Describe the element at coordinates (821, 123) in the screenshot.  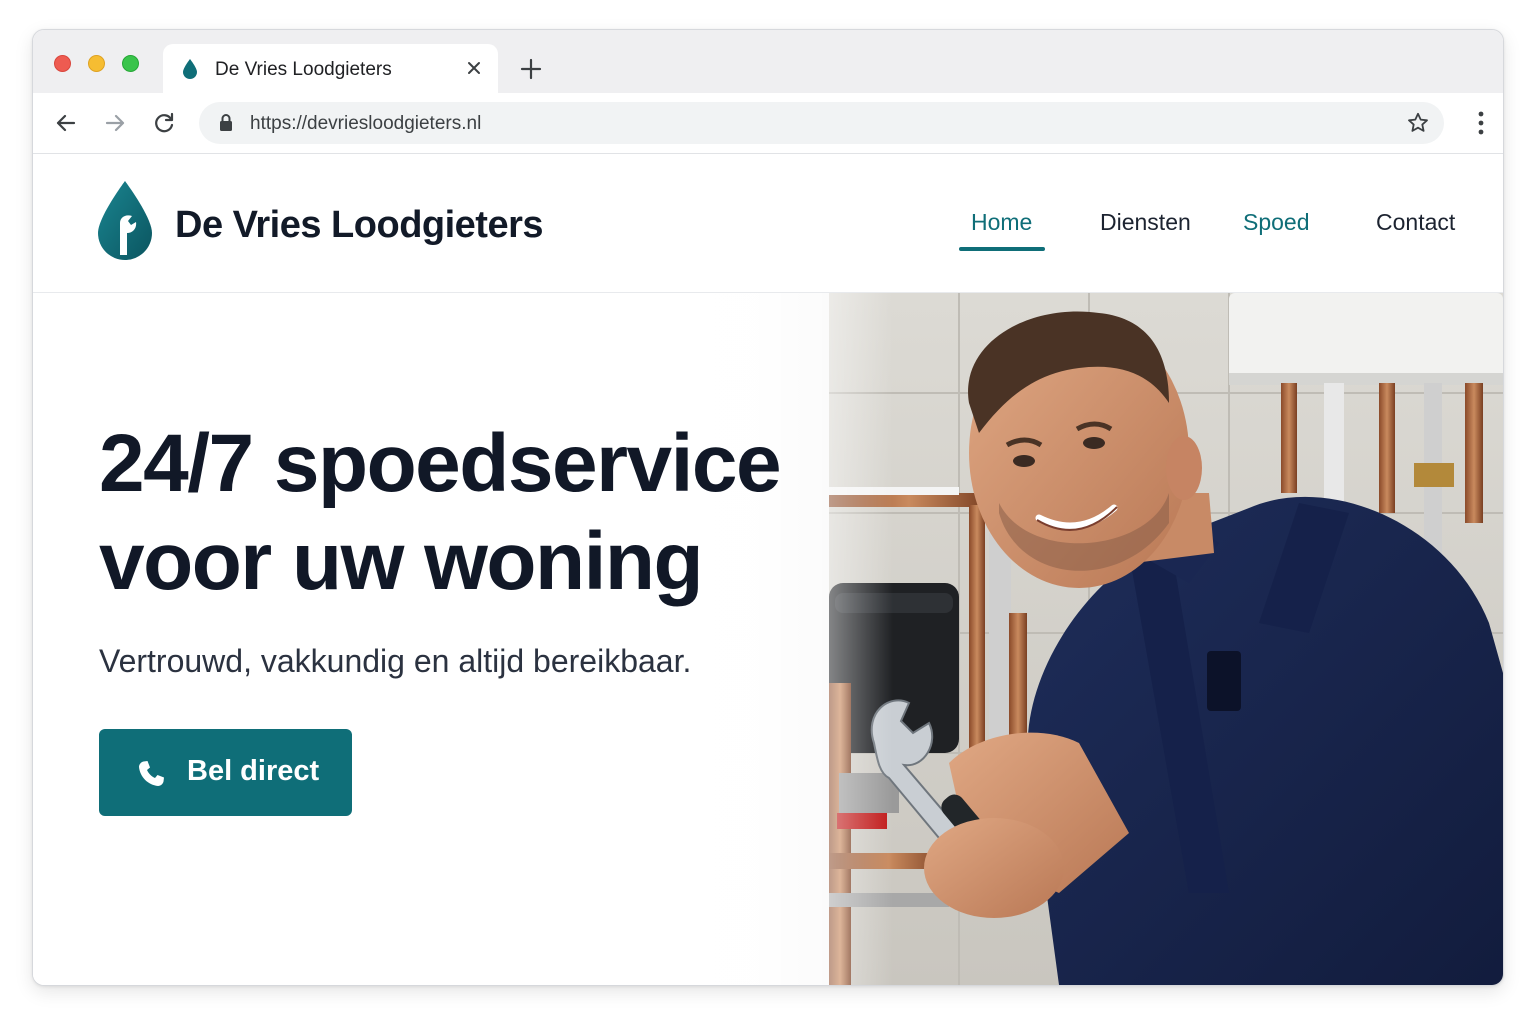
I see `address-bar: https://devriesloodgieters.nl` at that location.